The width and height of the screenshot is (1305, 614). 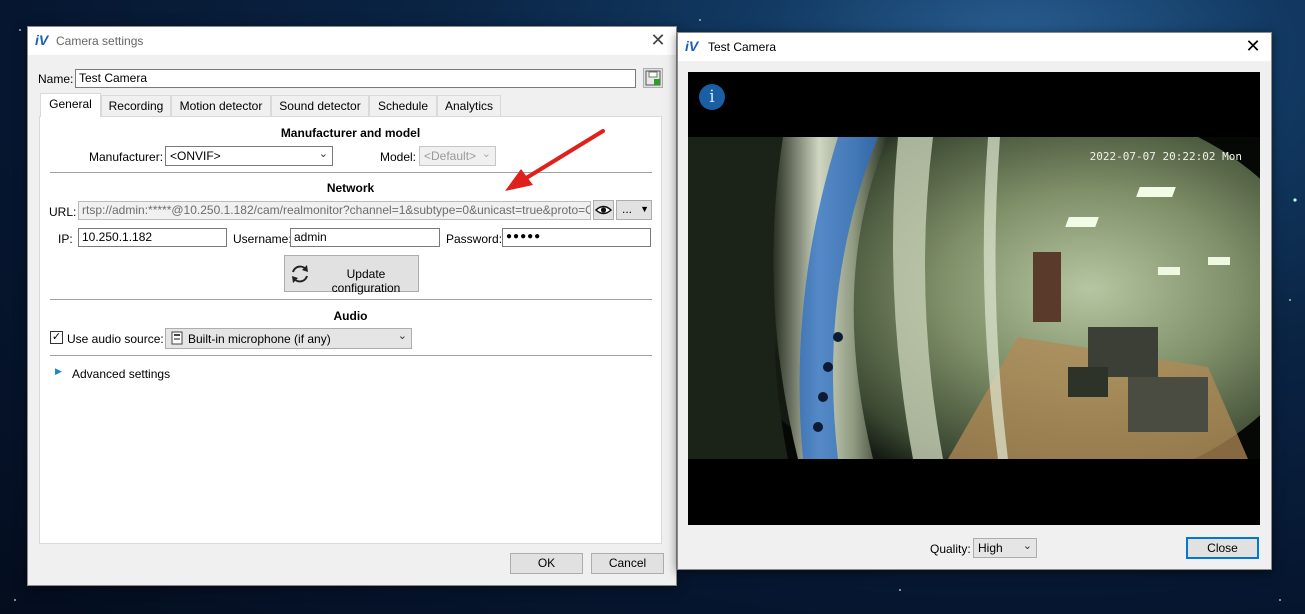 I want to click on manufacturer-value: <ONVIF>, so click(x=195, y=156).